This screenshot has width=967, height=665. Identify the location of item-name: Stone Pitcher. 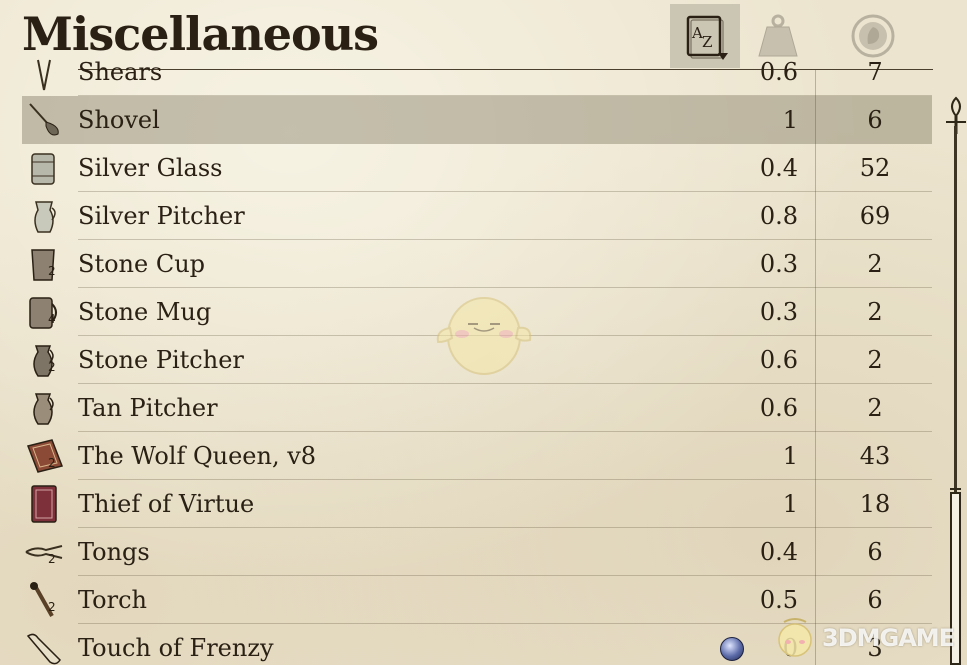
(161, 360).